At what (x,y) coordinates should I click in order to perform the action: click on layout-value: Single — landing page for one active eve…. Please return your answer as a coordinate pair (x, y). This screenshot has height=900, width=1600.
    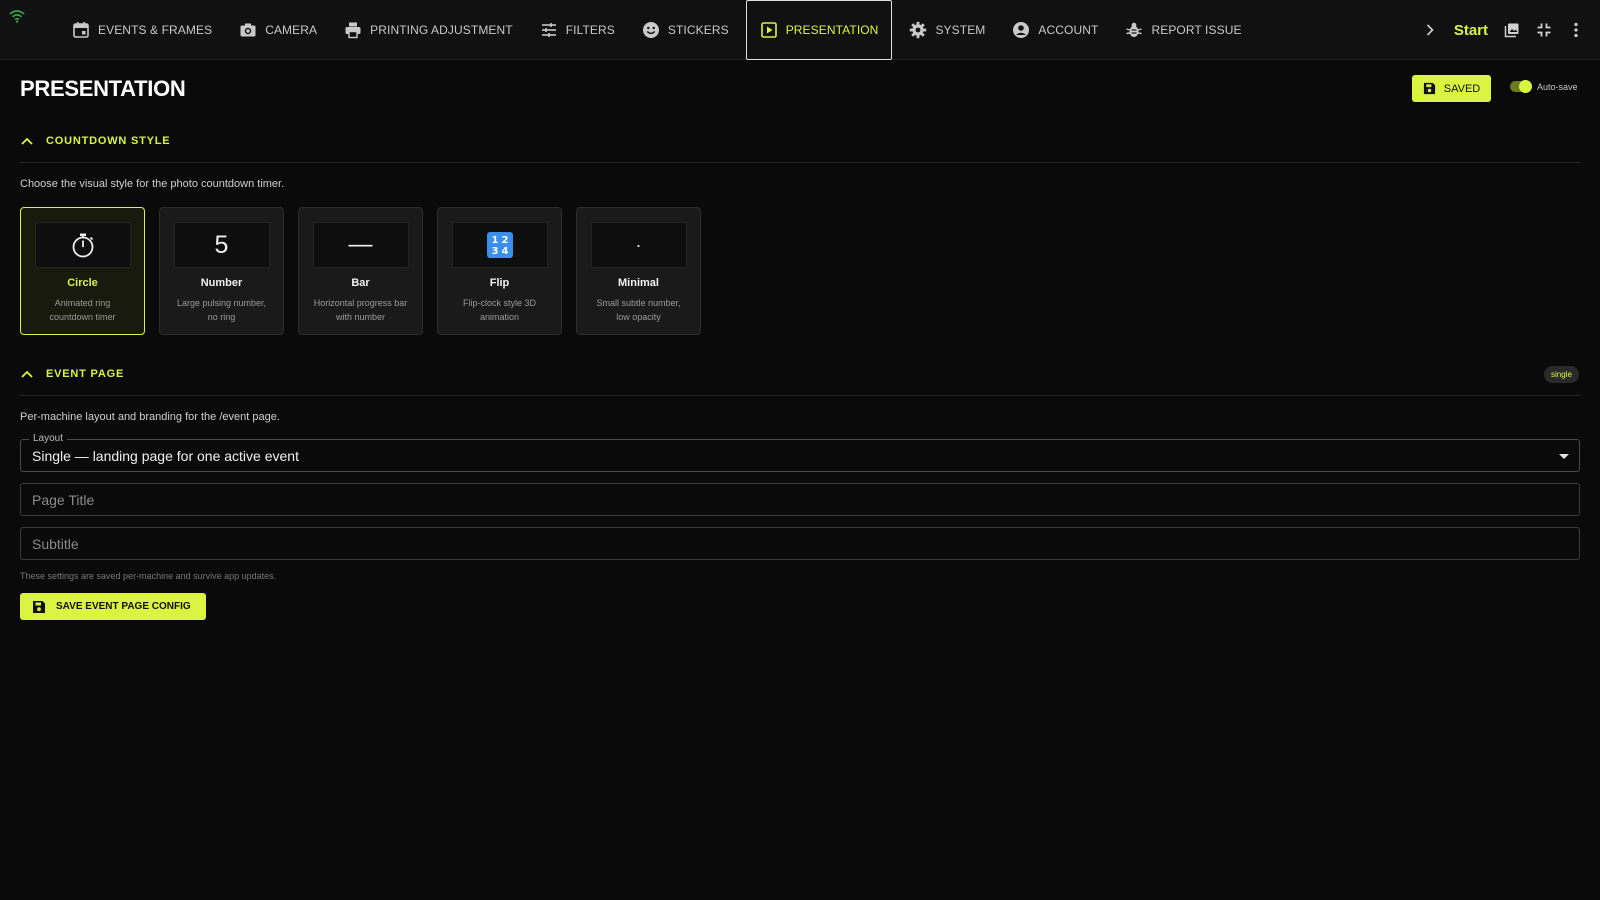
    Looking at the image, I should click on (165, 456).